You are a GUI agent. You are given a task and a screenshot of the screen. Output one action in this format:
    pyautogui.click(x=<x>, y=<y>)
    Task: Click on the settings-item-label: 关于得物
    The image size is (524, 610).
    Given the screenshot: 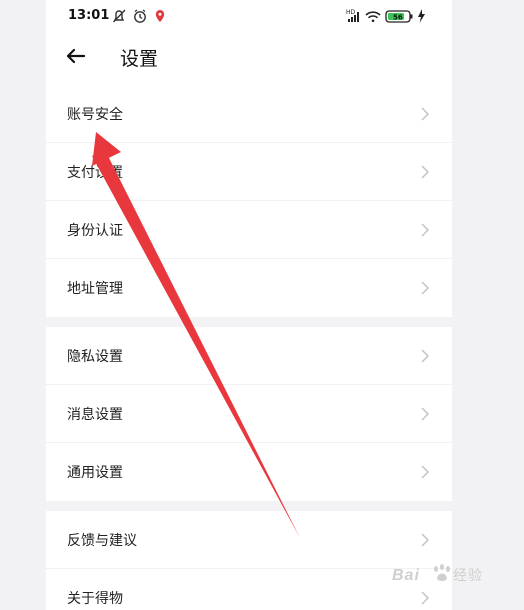 What is the action you would take?
    pyautogui.click(x=95, y=599)
    